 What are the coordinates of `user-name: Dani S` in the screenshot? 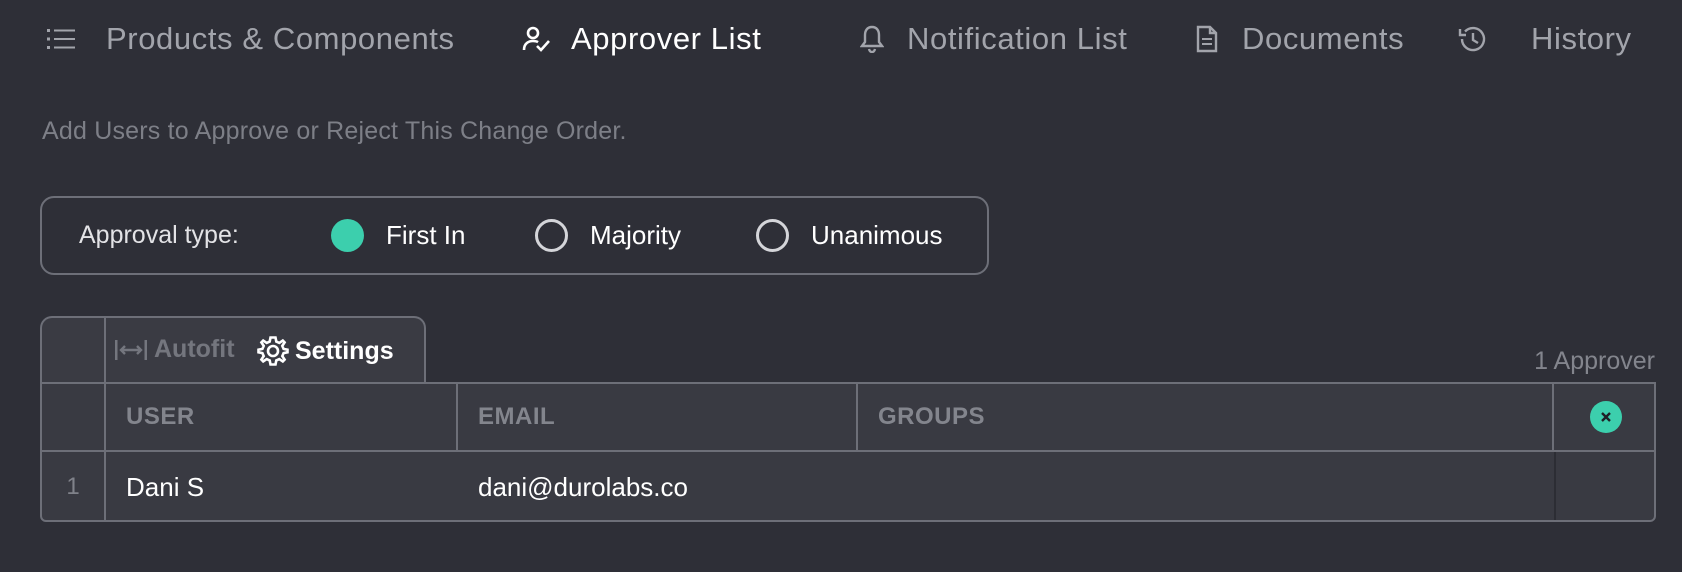 It's located at (165, 486).